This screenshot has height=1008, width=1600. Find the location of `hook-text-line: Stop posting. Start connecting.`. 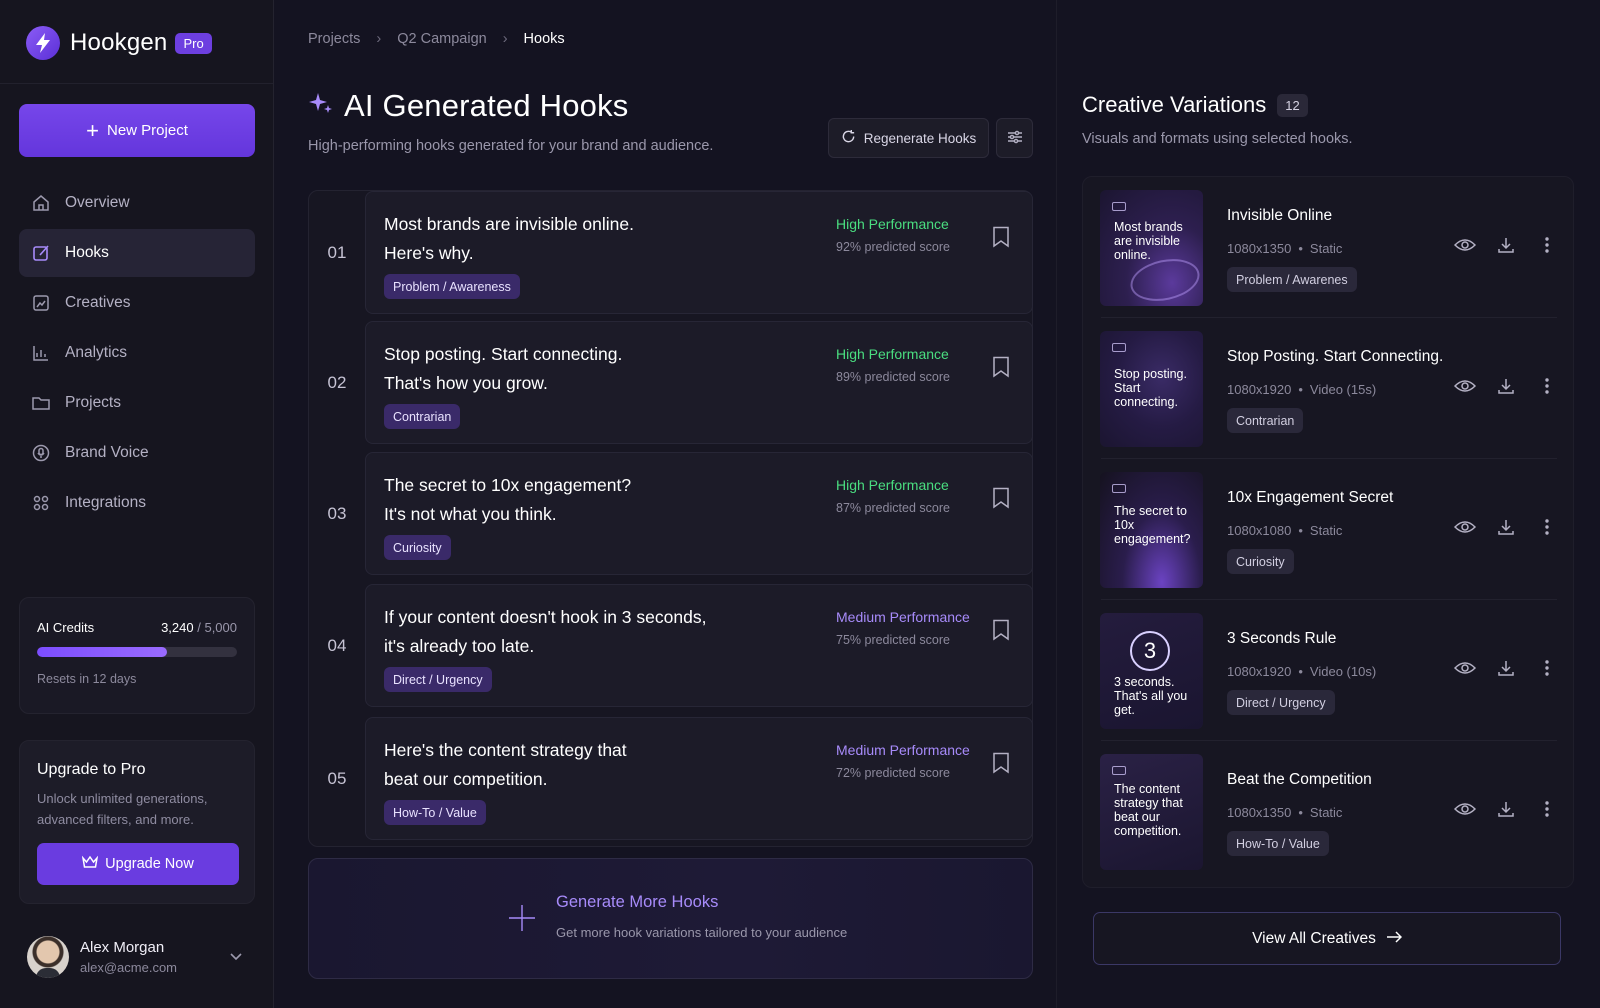

hook-text-line: Stop posting. Start connecting. is located at coordinates (503, 354).